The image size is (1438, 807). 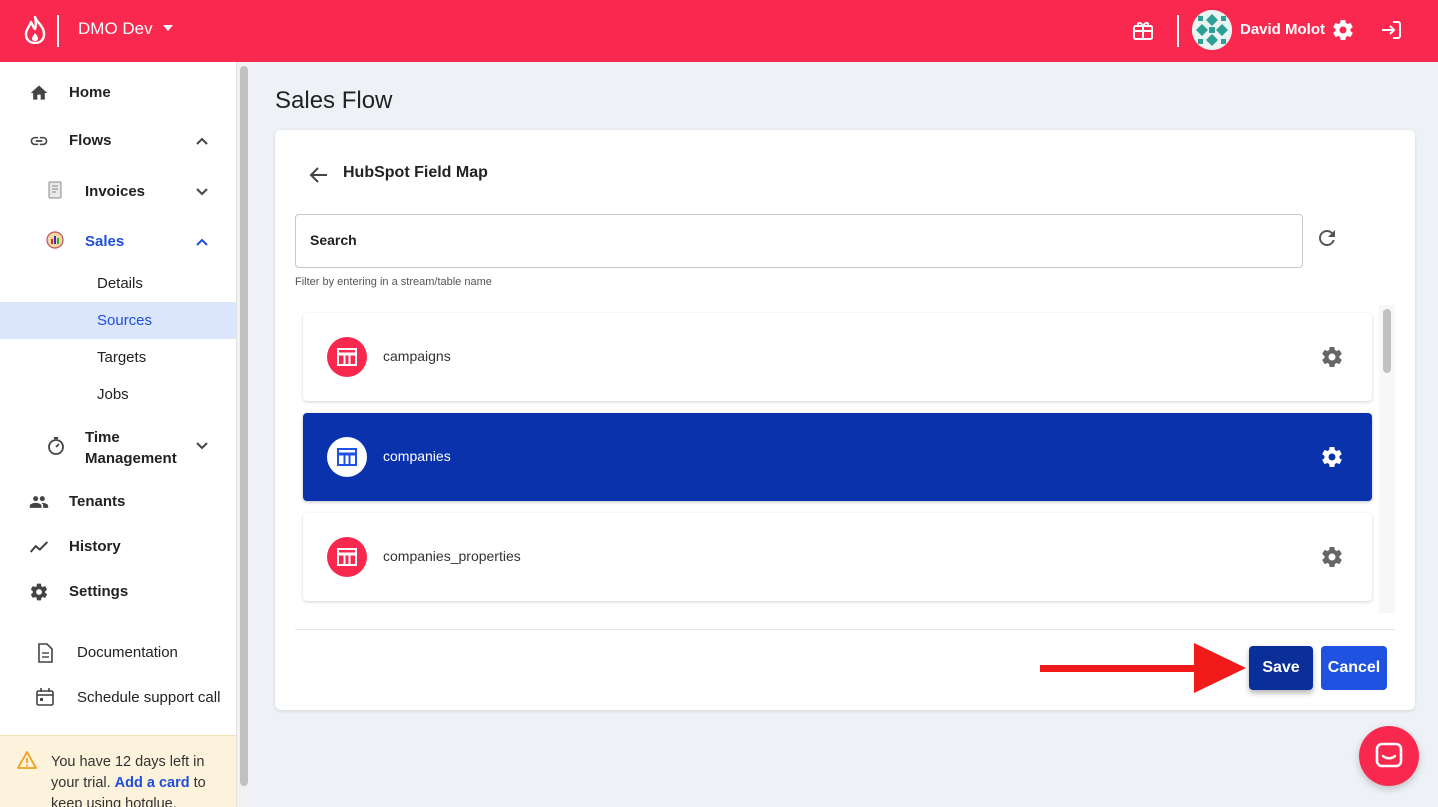 What do you see at coordinates (1220, 668) in the screenshot?
I see `annotation-arrow-head` at bounding box center [1220, 668].